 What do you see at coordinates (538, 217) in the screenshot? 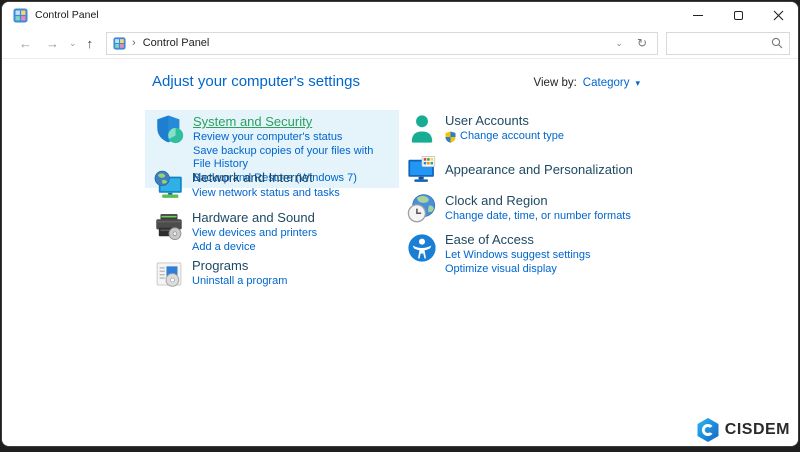
I see `task-link: Change date, time, or number formats` at bounding box center [538, 217].